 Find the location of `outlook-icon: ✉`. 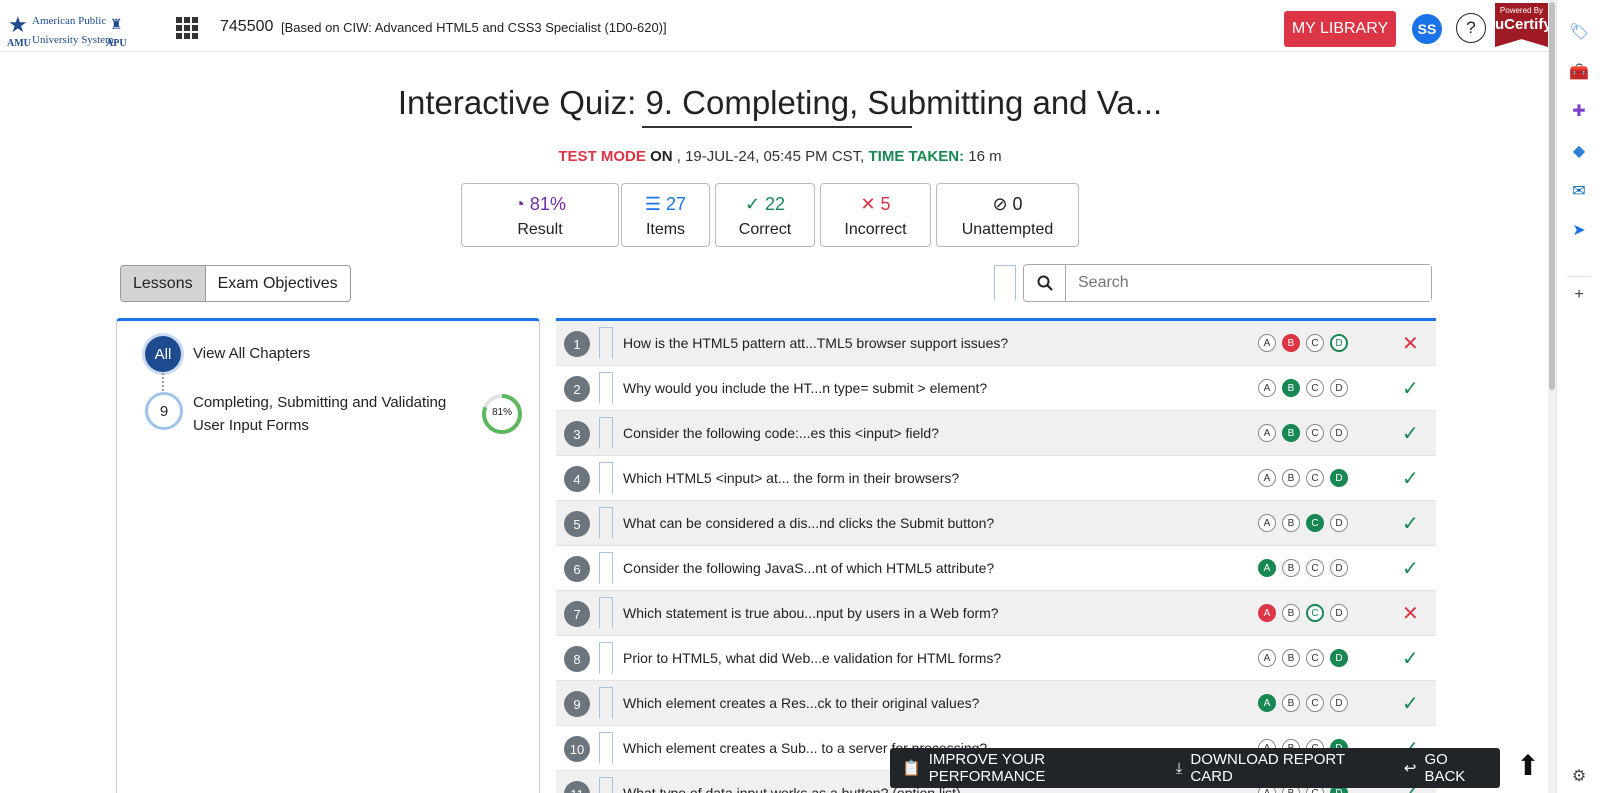

outlook-icon: ✉ is located at coordinates (1579, 191).